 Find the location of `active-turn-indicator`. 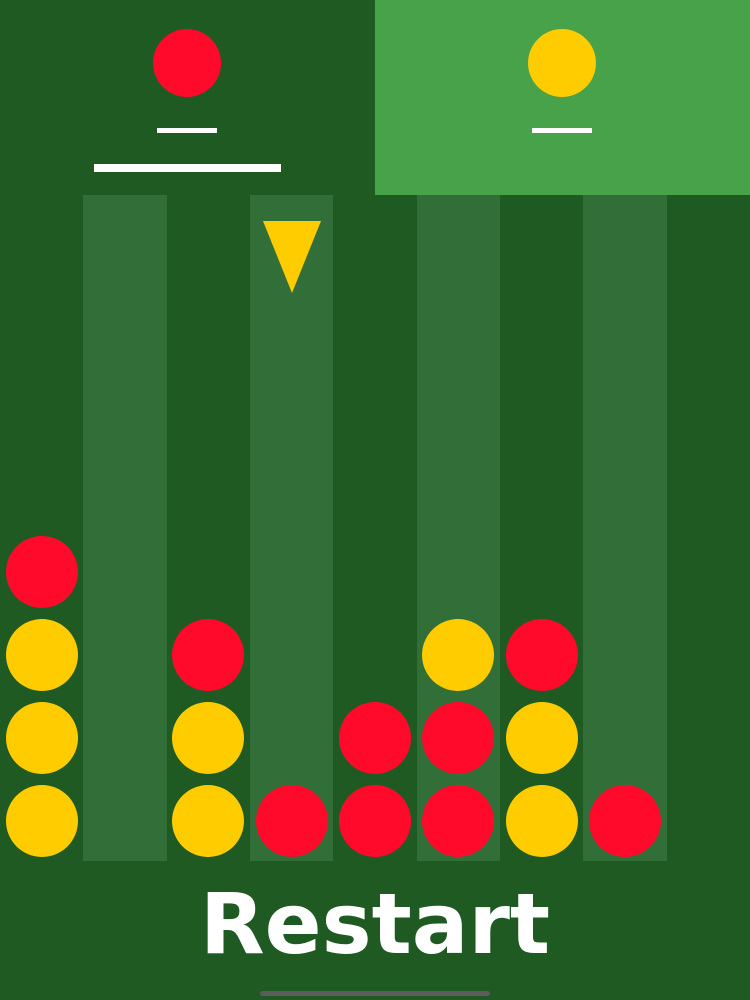

active-turn-indicator is located at coordinates (187, 168).